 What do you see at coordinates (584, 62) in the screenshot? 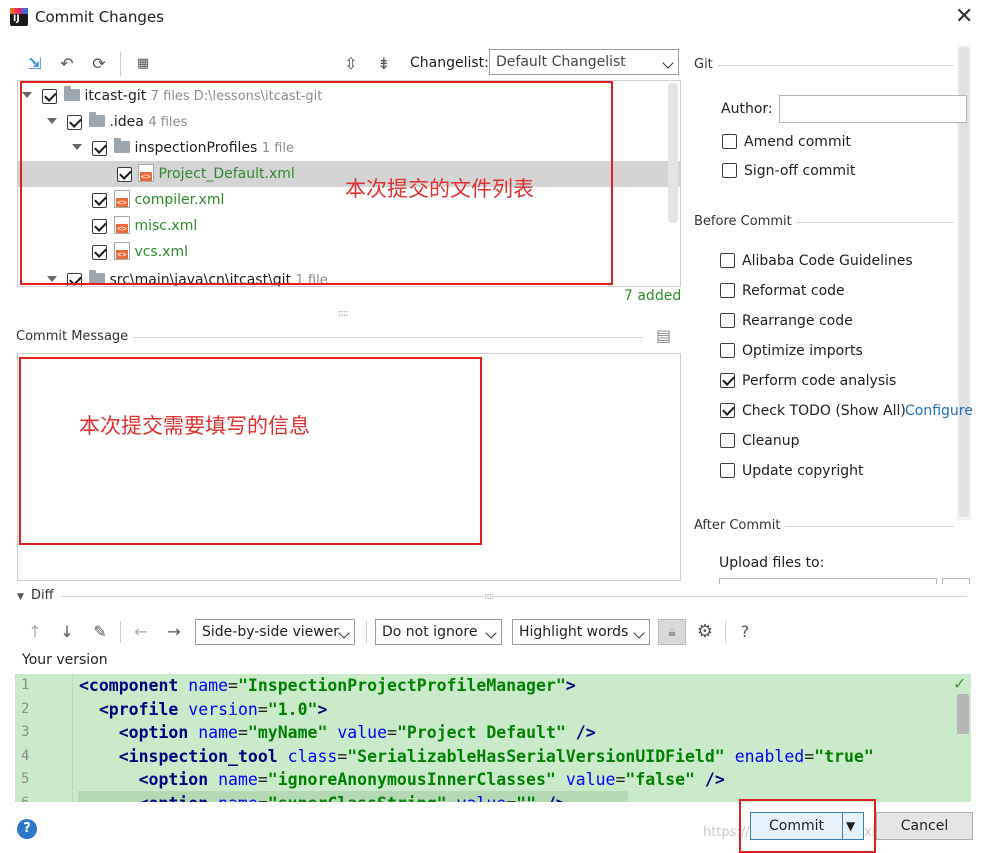
I see `changelist-dropdown: Default Changelist` at bounding box center [584, 62].